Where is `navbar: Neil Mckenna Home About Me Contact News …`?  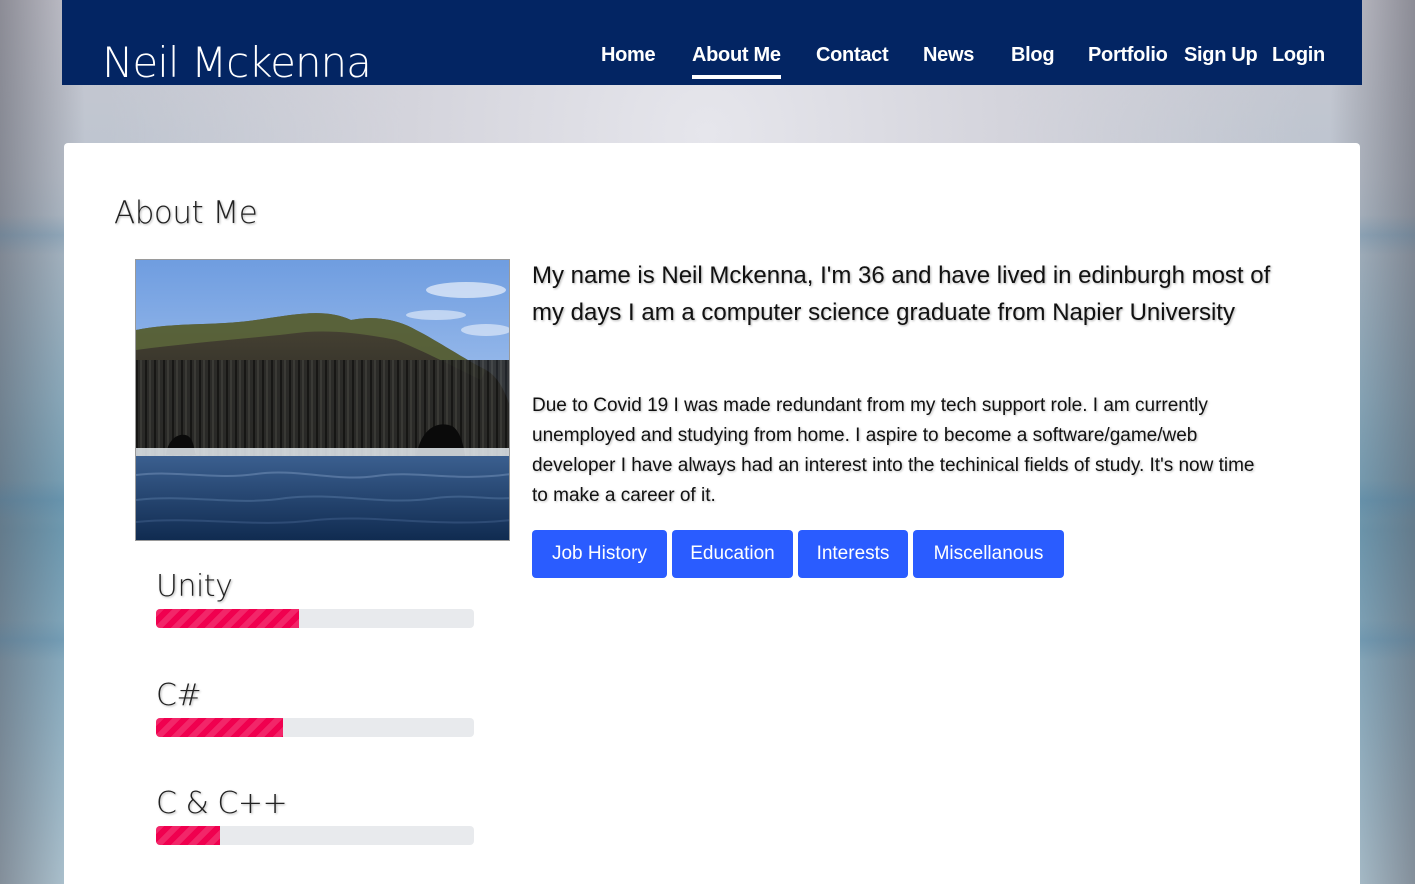 navbar: Neil Mckenna Home About Me Contact News … is located at coordinates (712, 43).